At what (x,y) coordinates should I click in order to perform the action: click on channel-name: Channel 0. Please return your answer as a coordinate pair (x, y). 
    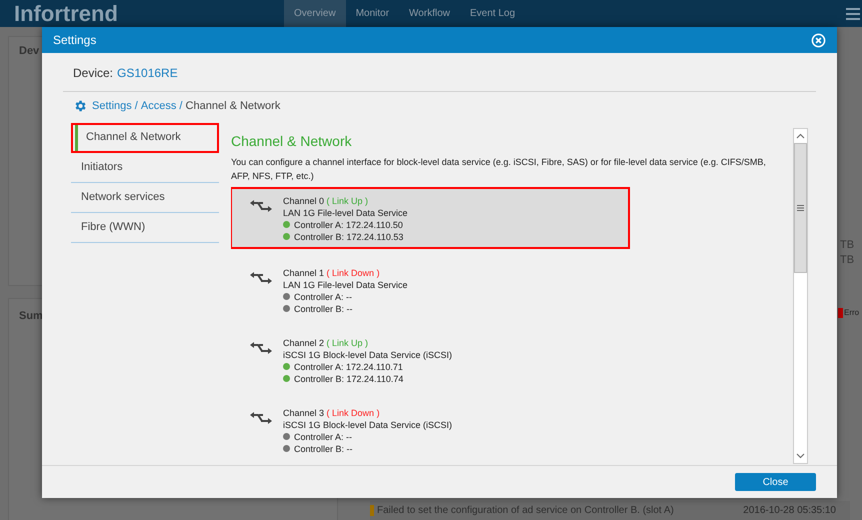
    Looking at the image, I should click on (303, 201).